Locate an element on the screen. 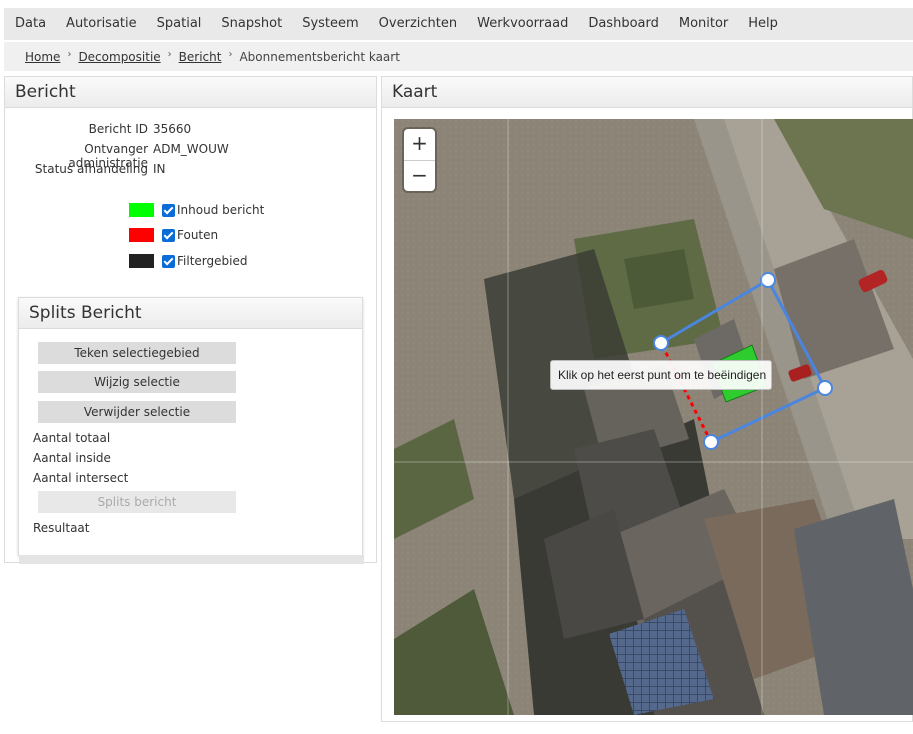 The width and height of the screenshot is (913, 734). menu-item-dashboard: Dashboard is located at coordinates (623, 24).